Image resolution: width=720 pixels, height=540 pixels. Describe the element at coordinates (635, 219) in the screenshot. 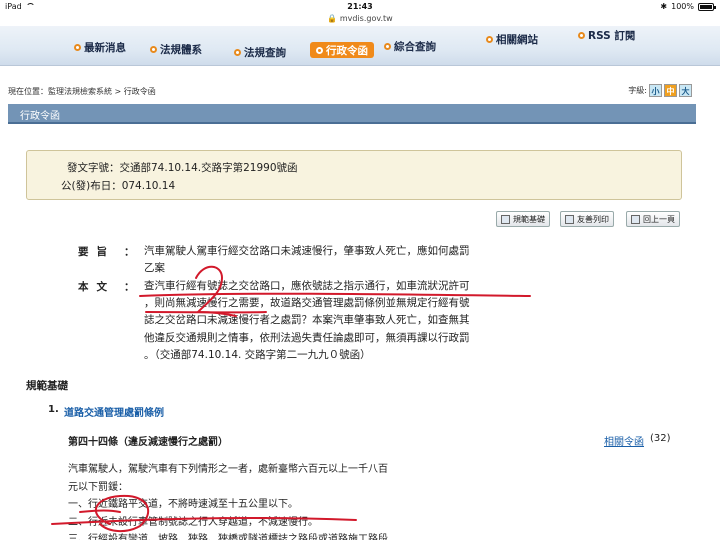

I see `back-arrow-icon` at that location.